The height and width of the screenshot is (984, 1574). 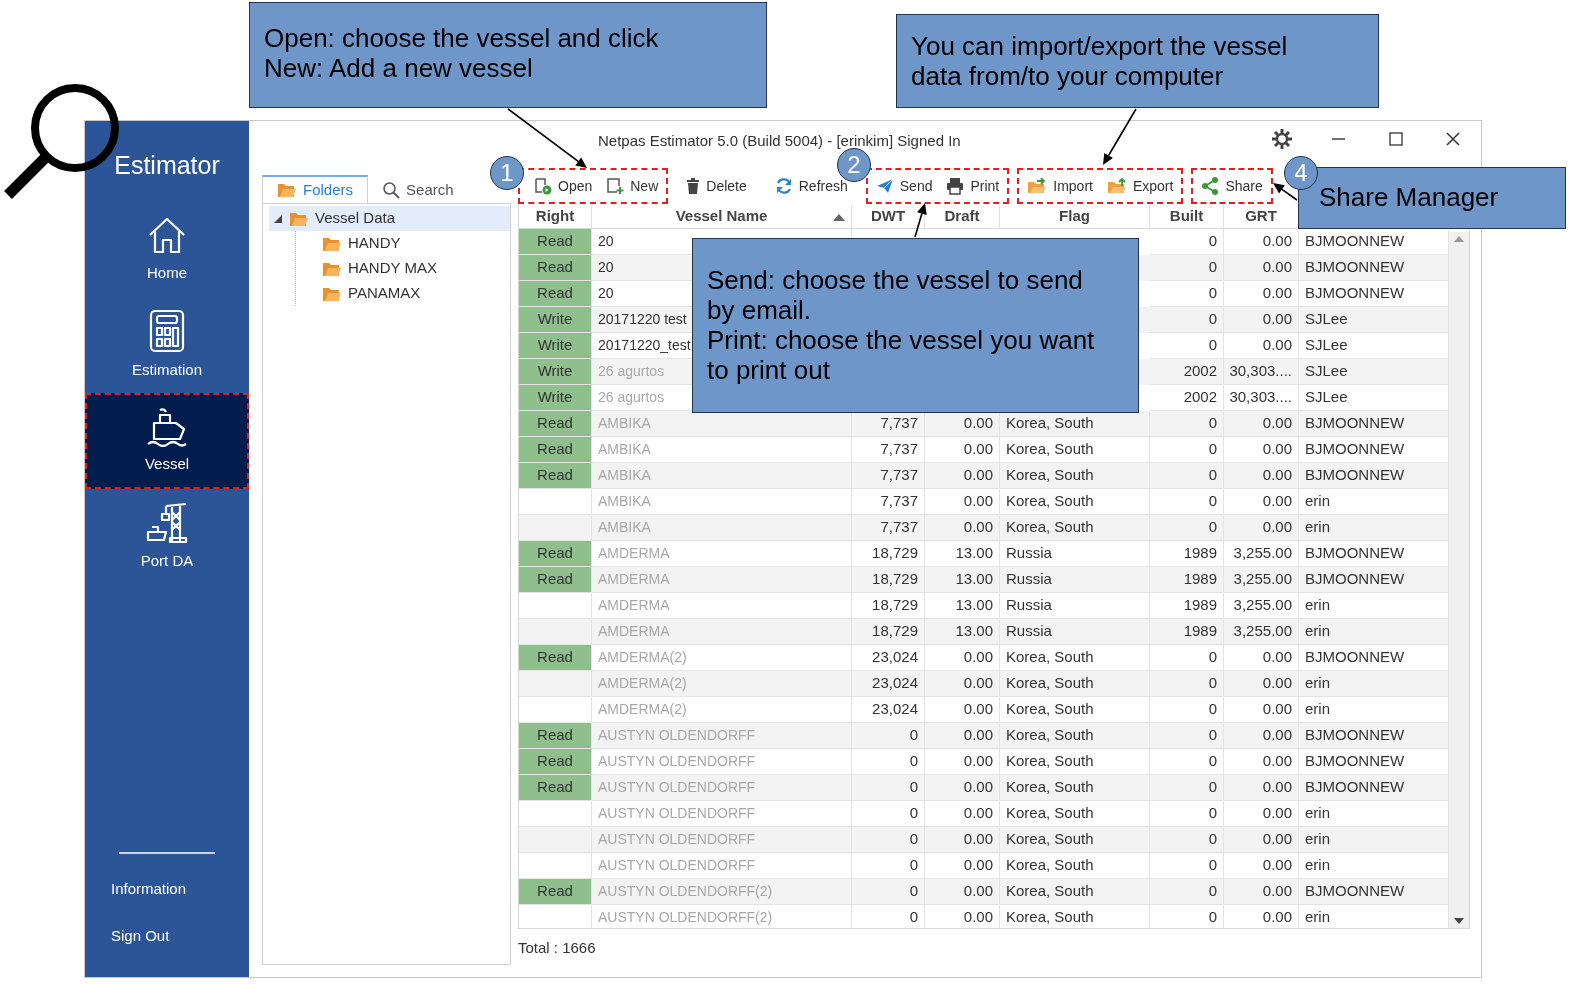 I want to click on collapse-triangle-icon, so click(x=278, y=218).